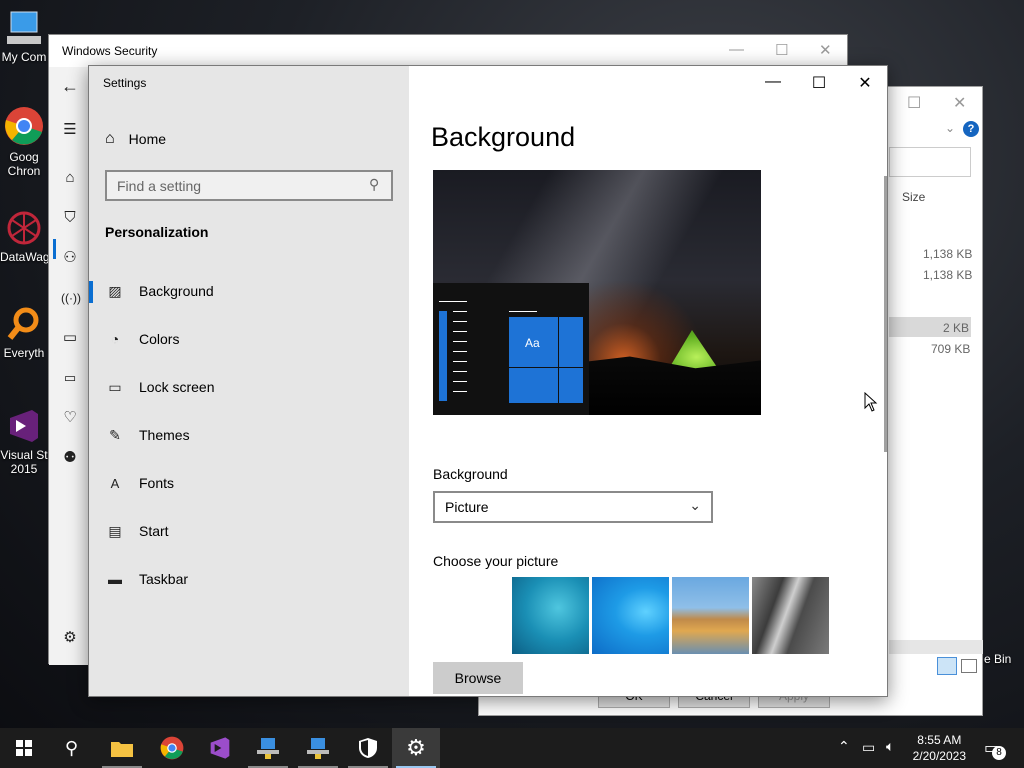 This screenshot has width=1024, height=768. What do you see at coordinates (70, 218) in the screenshot?
I see `shield-icon: ⛉` at bounding box center [70, 218].